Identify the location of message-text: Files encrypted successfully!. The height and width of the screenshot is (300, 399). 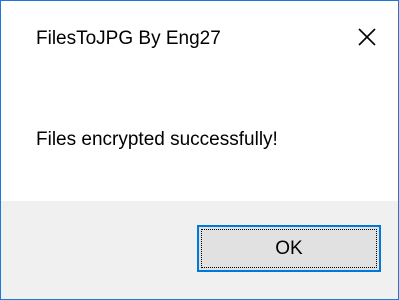
(157, 139).